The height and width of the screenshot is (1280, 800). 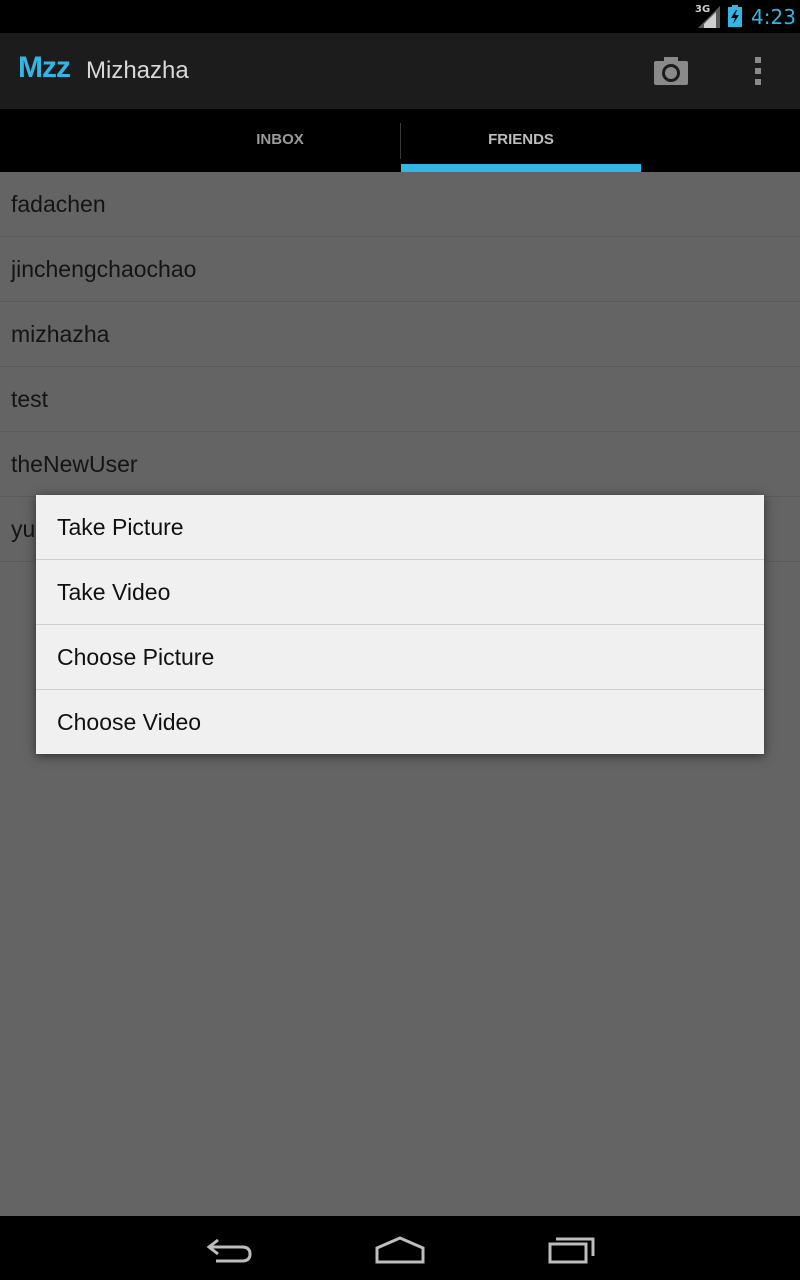 I want to click on take-picture-option: Take Picture, so click(x=400, y=527).